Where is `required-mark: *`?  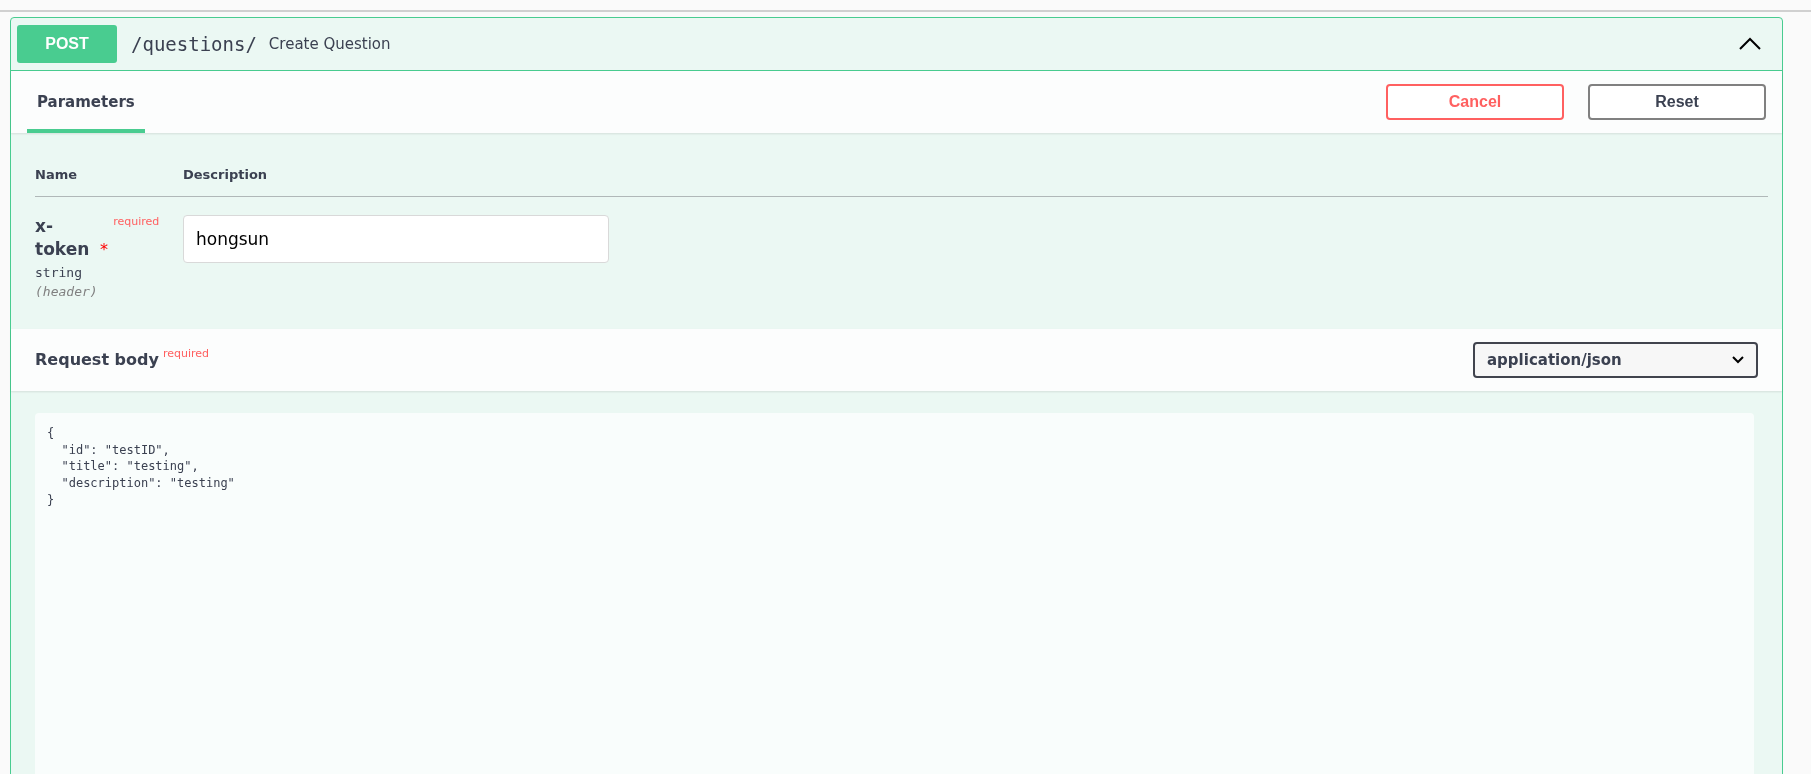 required-mark: * is located at coordinates (104, 249).